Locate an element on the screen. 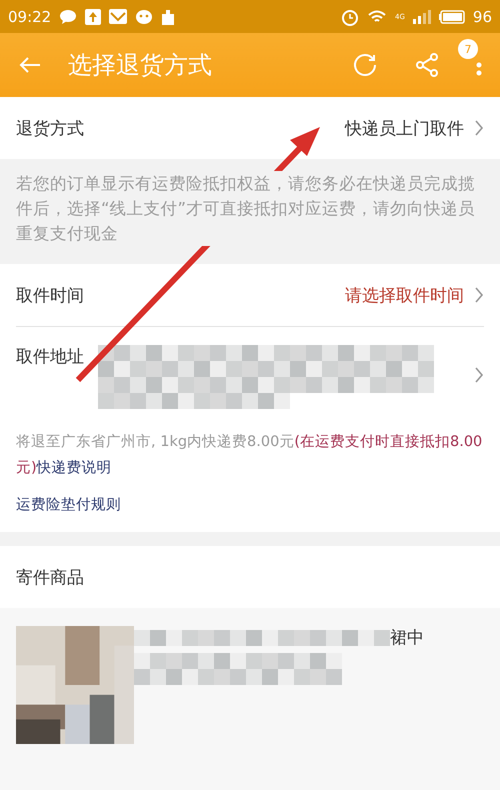 The height and width of the screenshot is (790, 500). insurance-rules-link: 运费险垫付规则 is located at coordinates (68, 508).